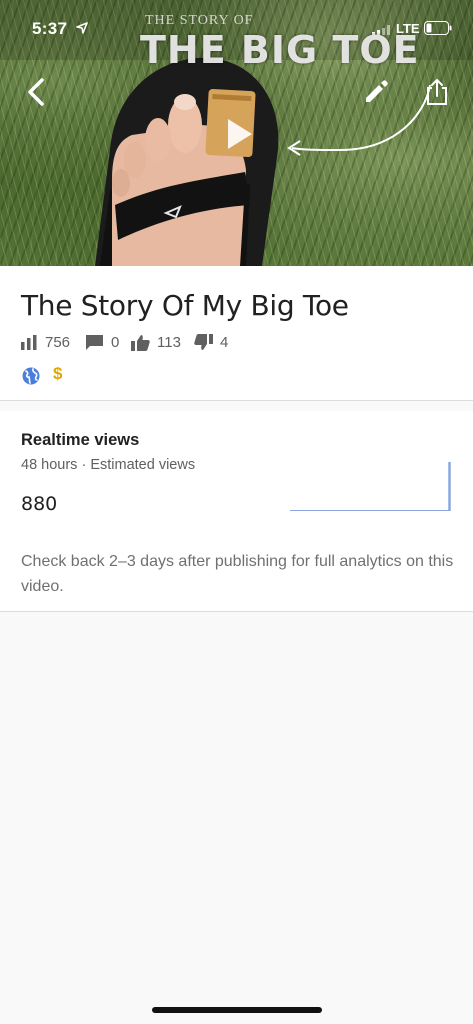 This screenshot has width=473, height=1024. What do you see at coordinates (438, 28) in the screenshot?
I see `battery-icon` at bounding box center [438, 28].